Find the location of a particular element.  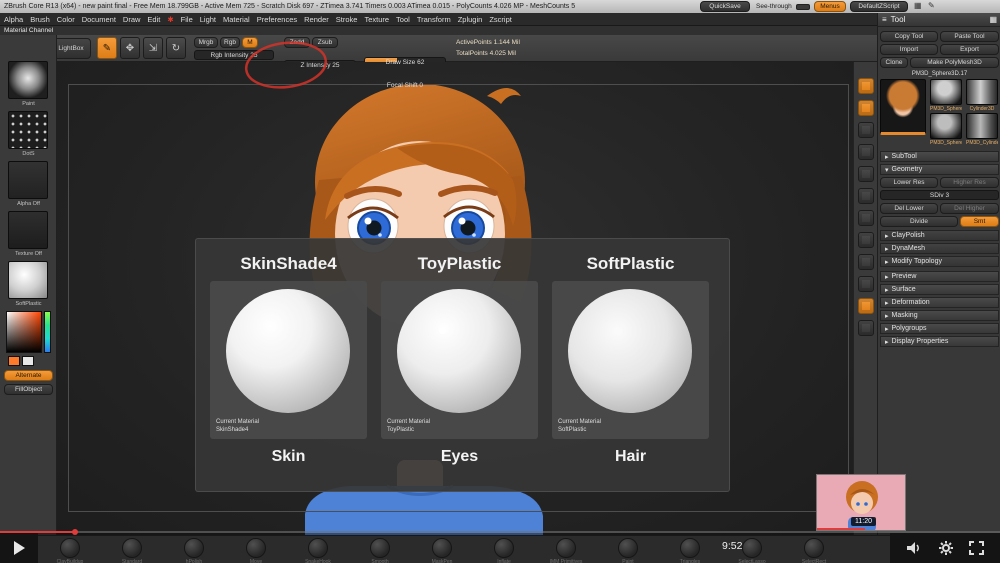

del-lower-button: Del Lower is located at coordinates (909, 208).